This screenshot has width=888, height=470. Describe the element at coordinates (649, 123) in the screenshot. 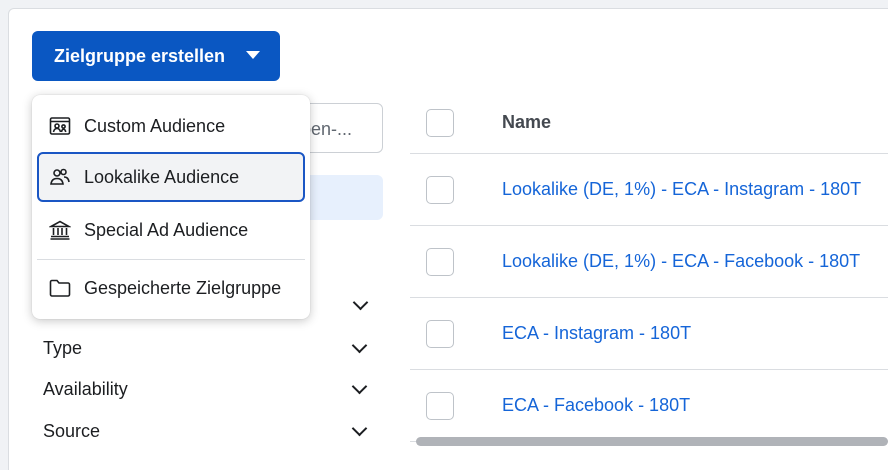

I see `table-header: Name` at that location.